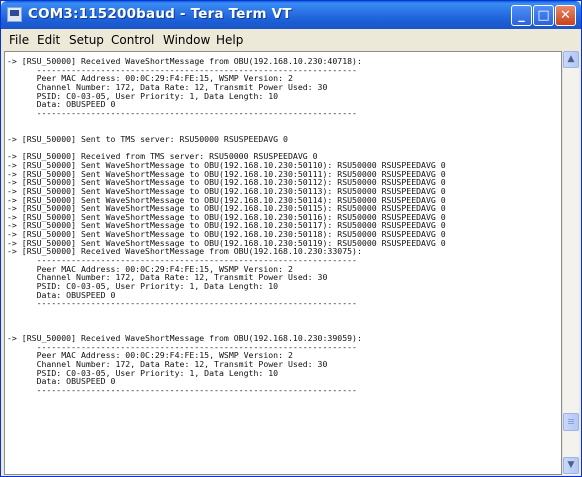  What do you see at coordinates (14, 14) in the screenshot?
I see `terminal-app-icon` at bounding box center [14, 14].